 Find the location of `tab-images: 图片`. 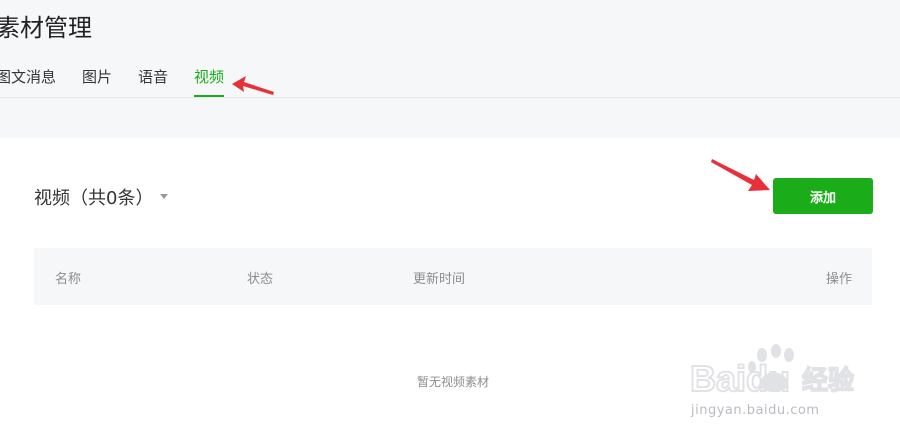

tab-images: 图片 is located at coordinates (97, 81).